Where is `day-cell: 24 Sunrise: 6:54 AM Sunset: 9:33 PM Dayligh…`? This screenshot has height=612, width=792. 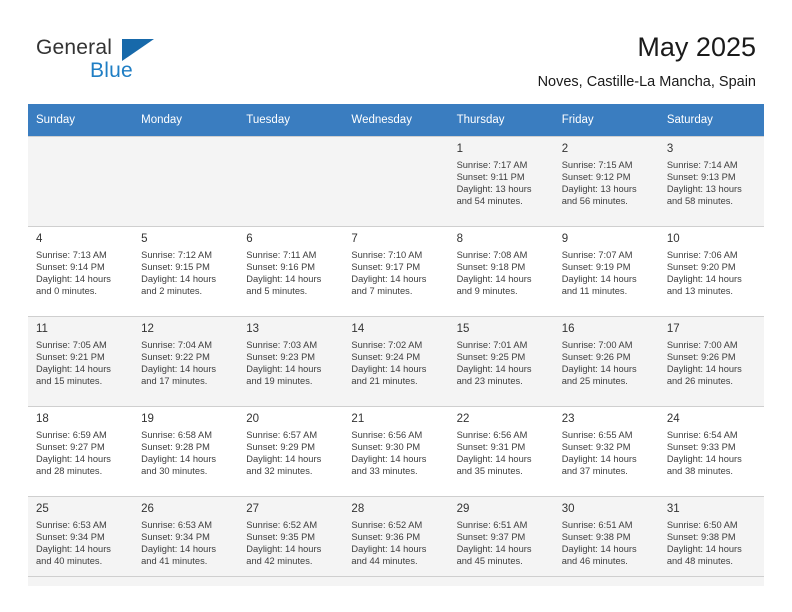 day-cell: 24 Sunrise: 6:54 AM Sunset: 9:33 PM Dayligh… is located at coordinates (711, 451).